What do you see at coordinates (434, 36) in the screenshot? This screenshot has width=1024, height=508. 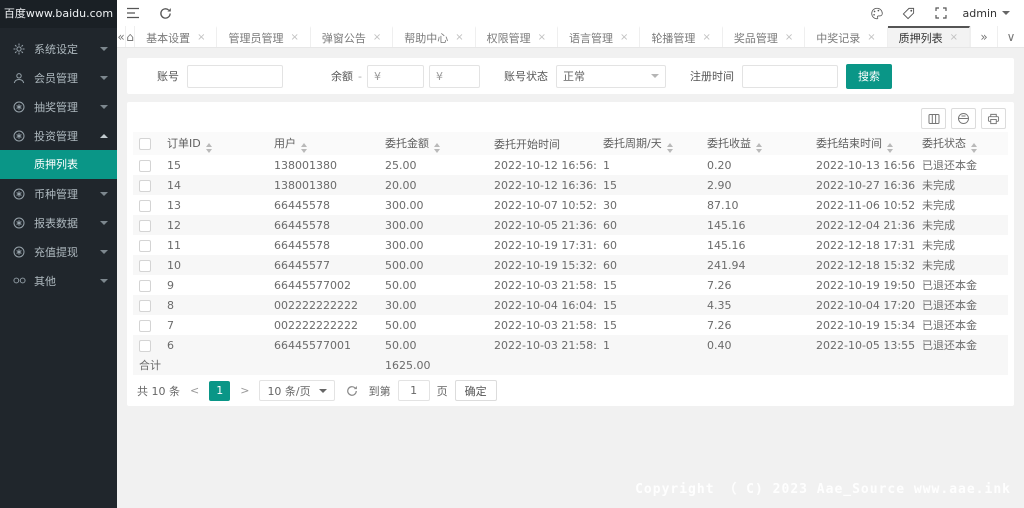 I see `tab-3: 帮助中心 ×` at bounding box center [434, 36].